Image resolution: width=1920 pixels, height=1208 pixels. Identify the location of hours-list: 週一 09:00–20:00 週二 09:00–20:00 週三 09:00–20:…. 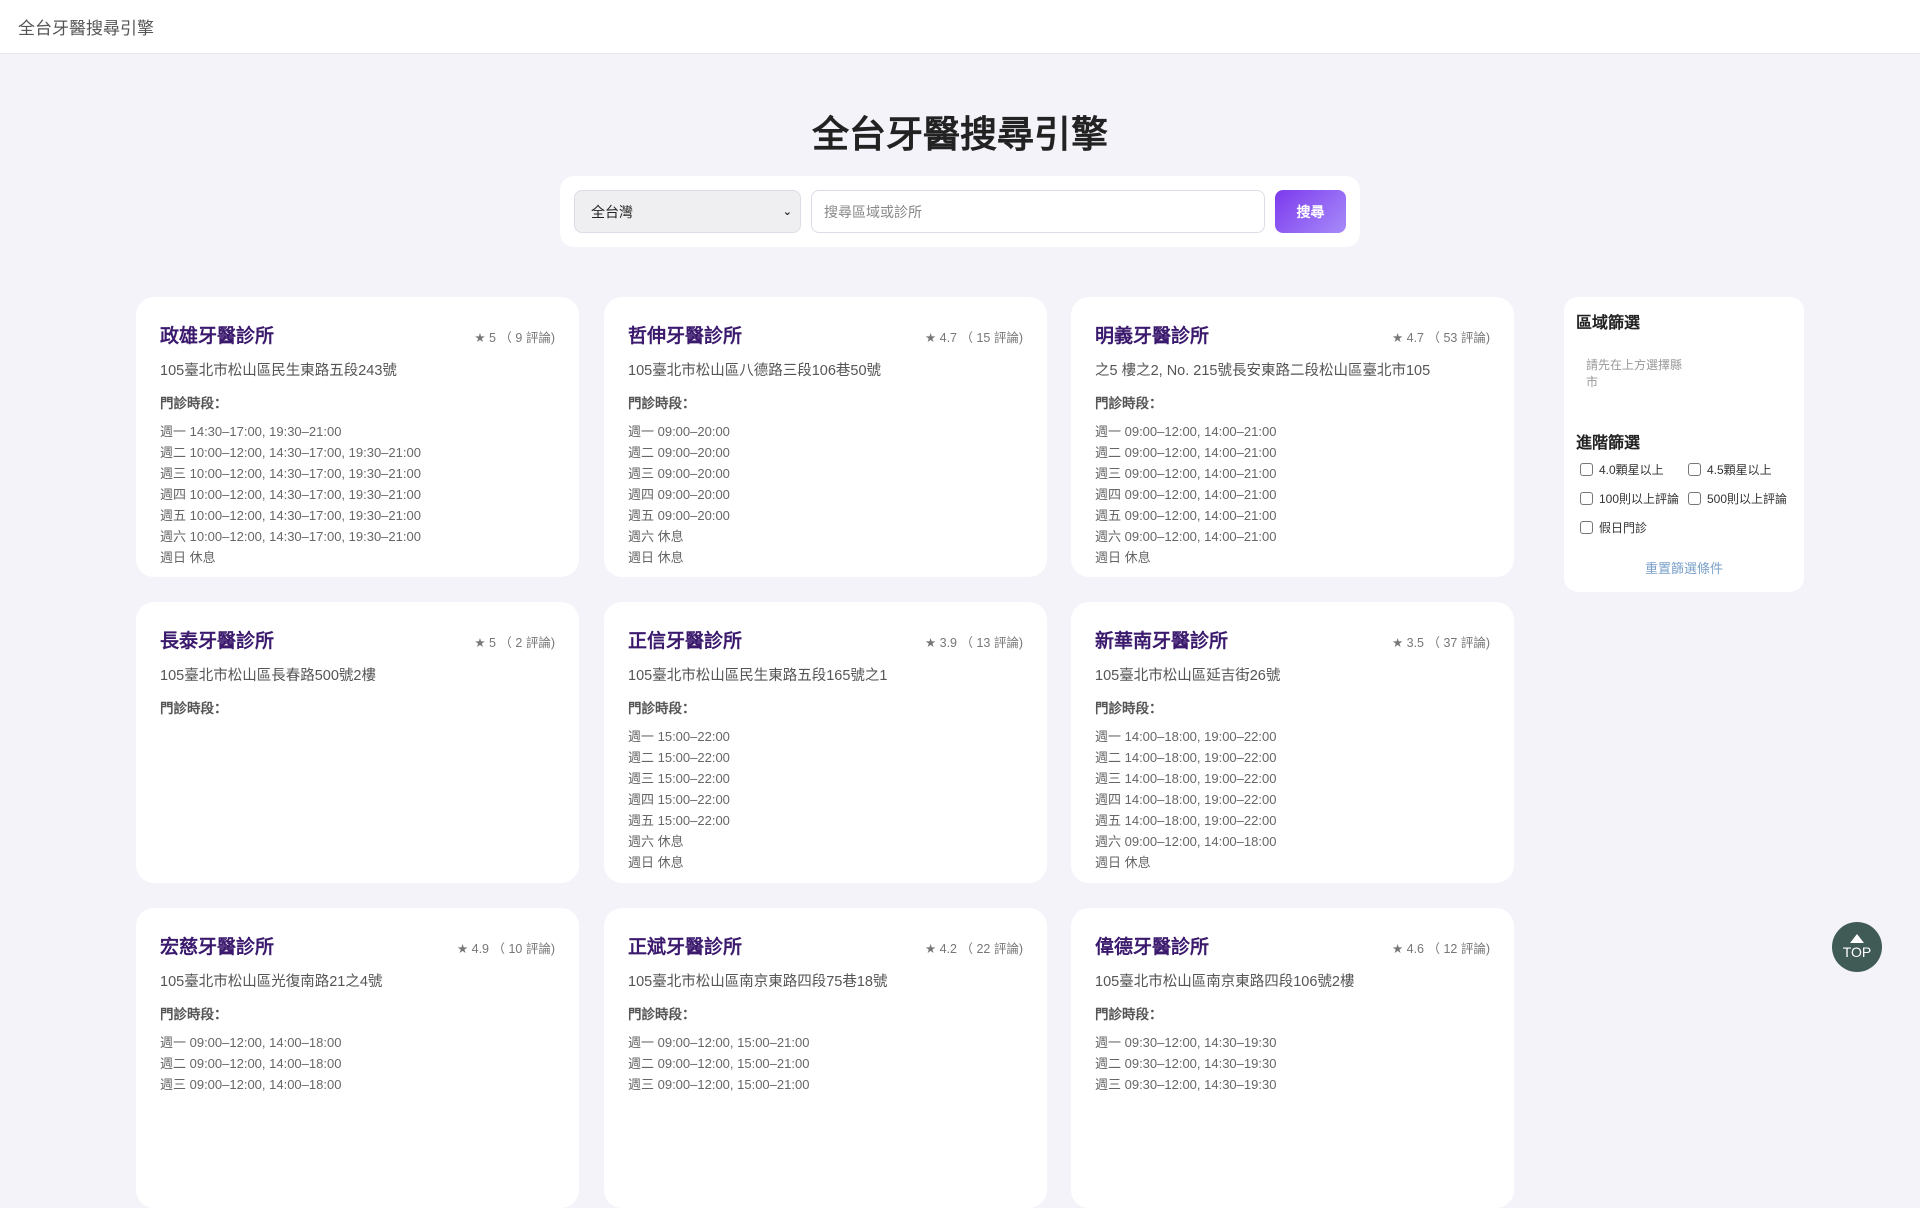
(825, 494).